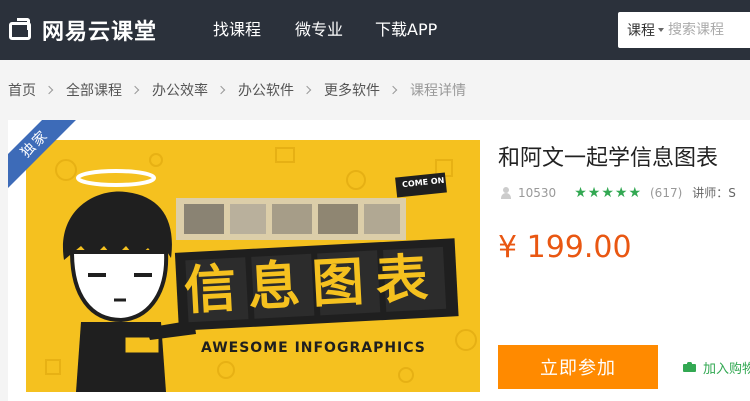 This screenshot has width=750, height=401. What do you see at coordinates (319, 30) in the screenshot?
I see `nav-micro-major: 微专业` at bounding box center [319, 30].